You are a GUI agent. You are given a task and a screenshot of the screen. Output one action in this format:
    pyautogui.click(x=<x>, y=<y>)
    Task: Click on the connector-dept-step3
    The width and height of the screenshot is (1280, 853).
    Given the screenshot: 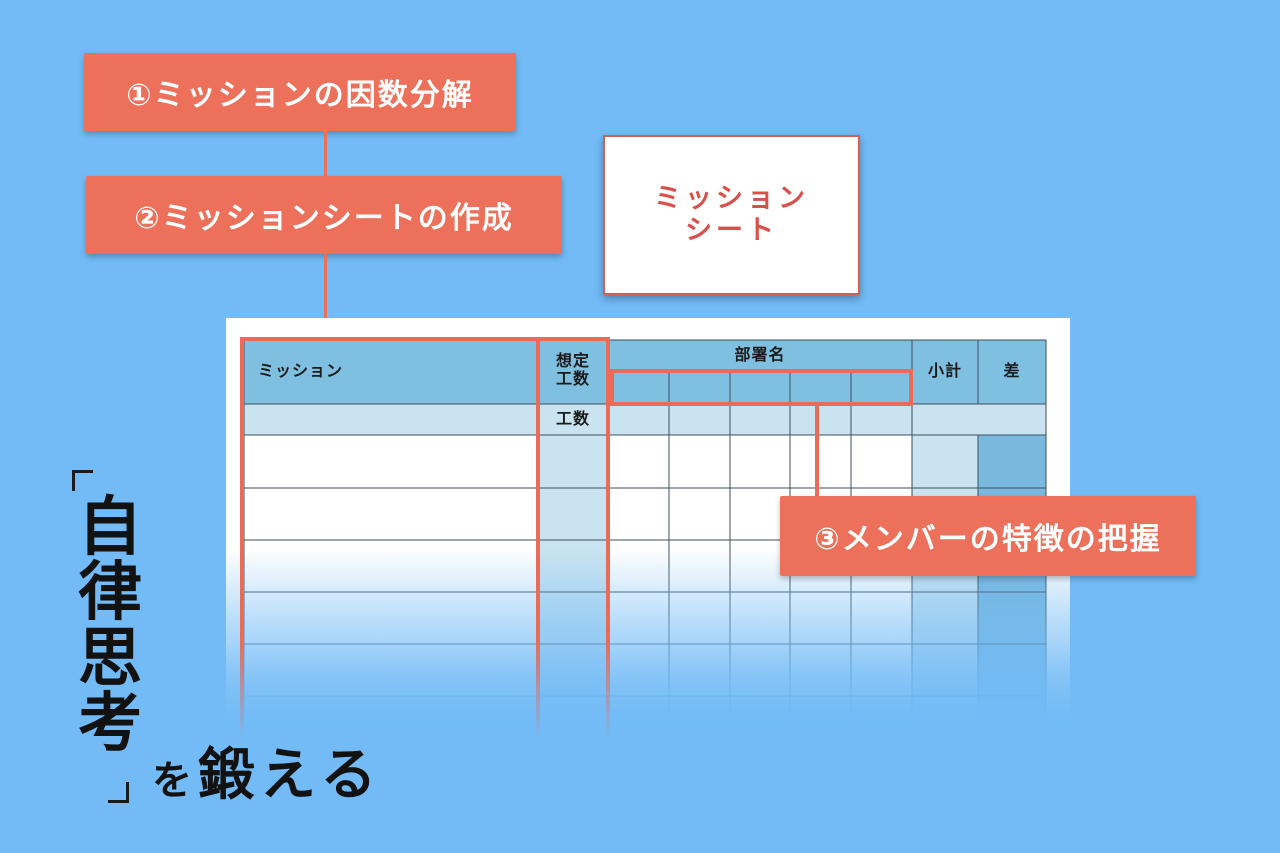 What is the action you would take?
    pyautogui.click(x=817, y=450)
    